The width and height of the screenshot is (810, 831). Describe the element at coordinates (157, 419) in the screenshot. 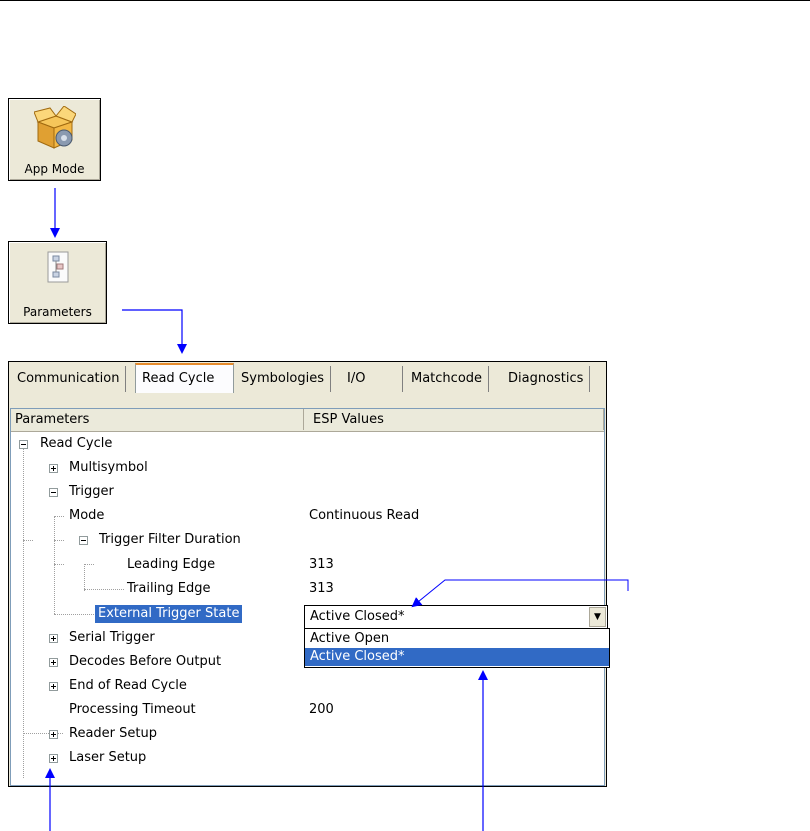

I see `column-header-parameters: Parameters` at that location.